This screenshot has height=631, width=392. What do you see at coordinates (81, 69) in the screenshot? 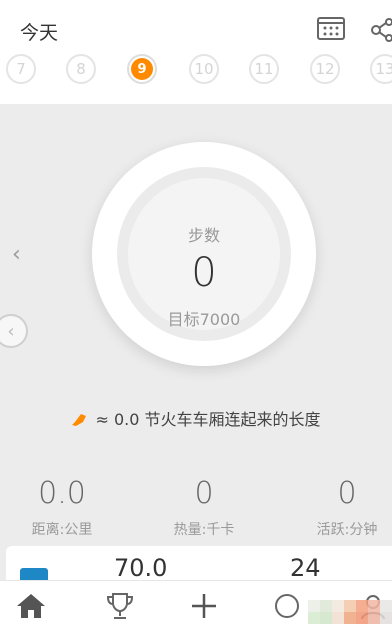
I see `day-8: 8` at bounding box center [81, 69].